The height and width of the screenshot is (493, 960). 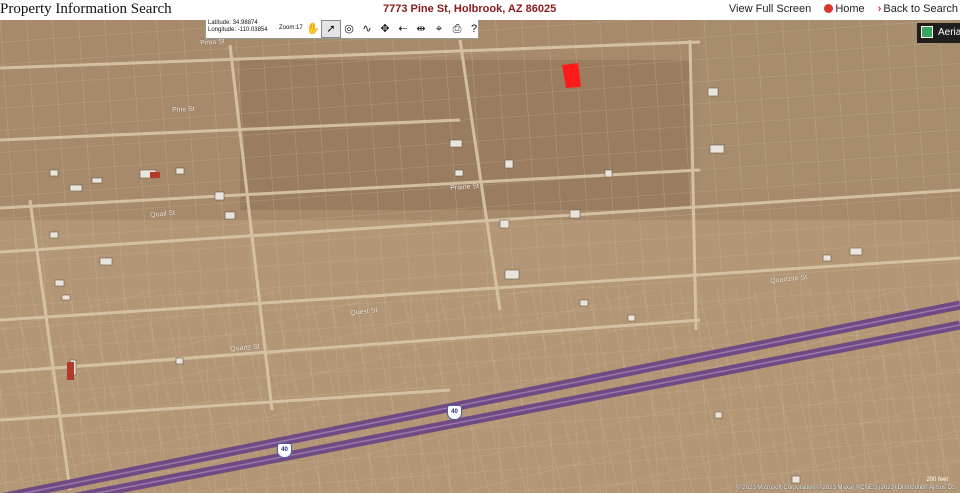 What do you see at coordinates (849, 9) in the screenshot?
I see `home-link: Home` at bounding box center [849, 9].